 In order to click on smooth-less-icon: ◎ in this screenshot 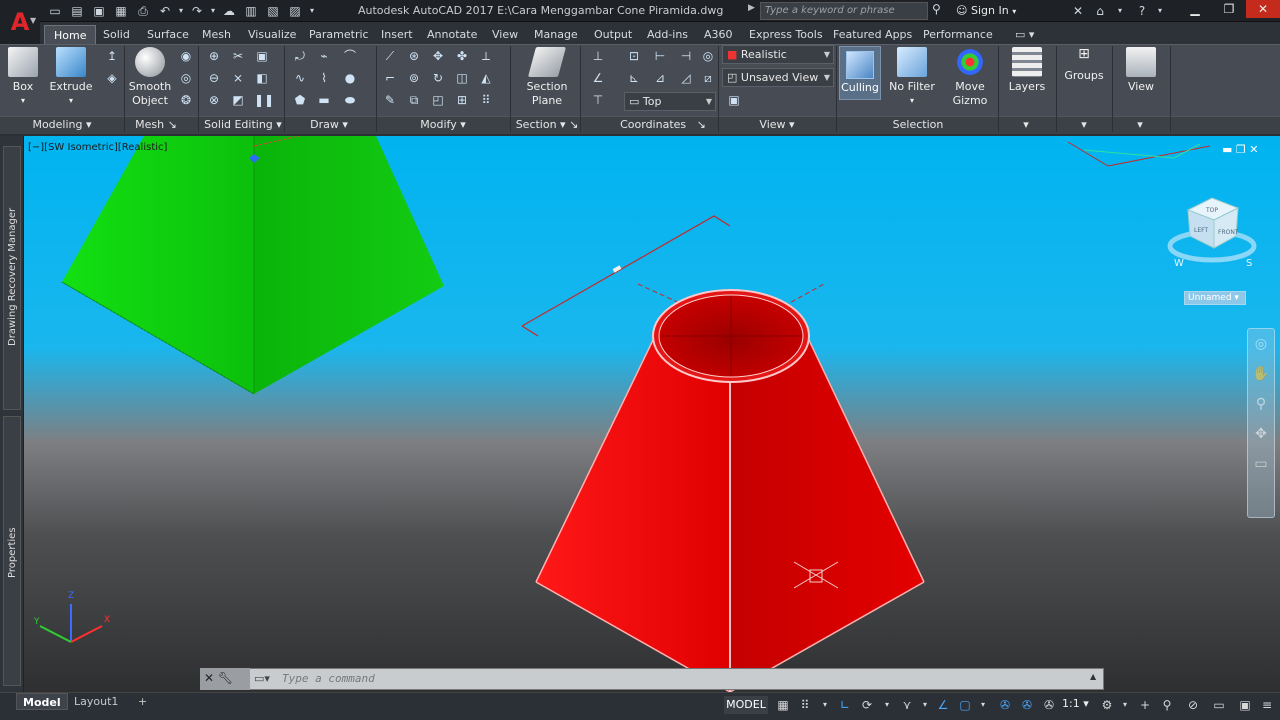, I will do `click(186, 78)`.